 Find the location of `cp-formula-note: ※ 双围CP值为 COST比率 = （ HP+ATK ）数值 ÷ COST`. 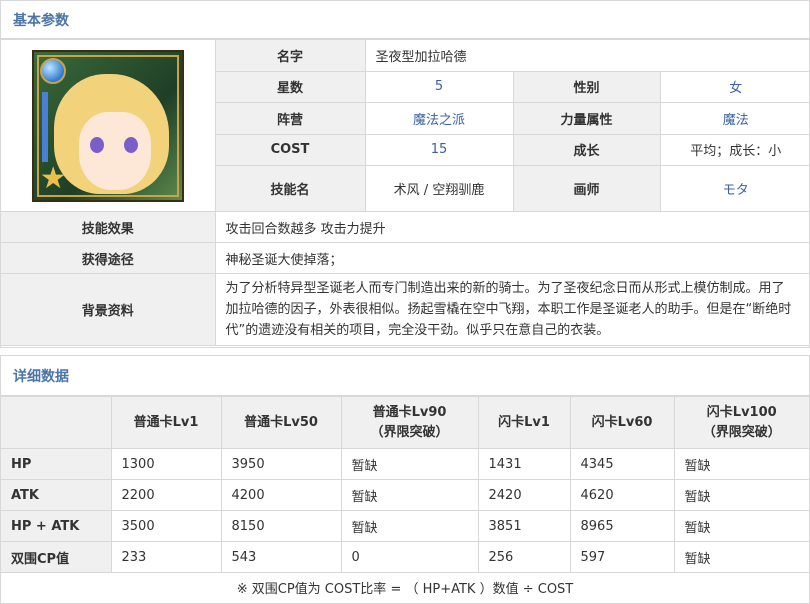

cp-formula-note: ※ 双围CP值为 COST比率 = （ HP+ATK ）数值 ÷ COST is located at coordinates (405, 587).